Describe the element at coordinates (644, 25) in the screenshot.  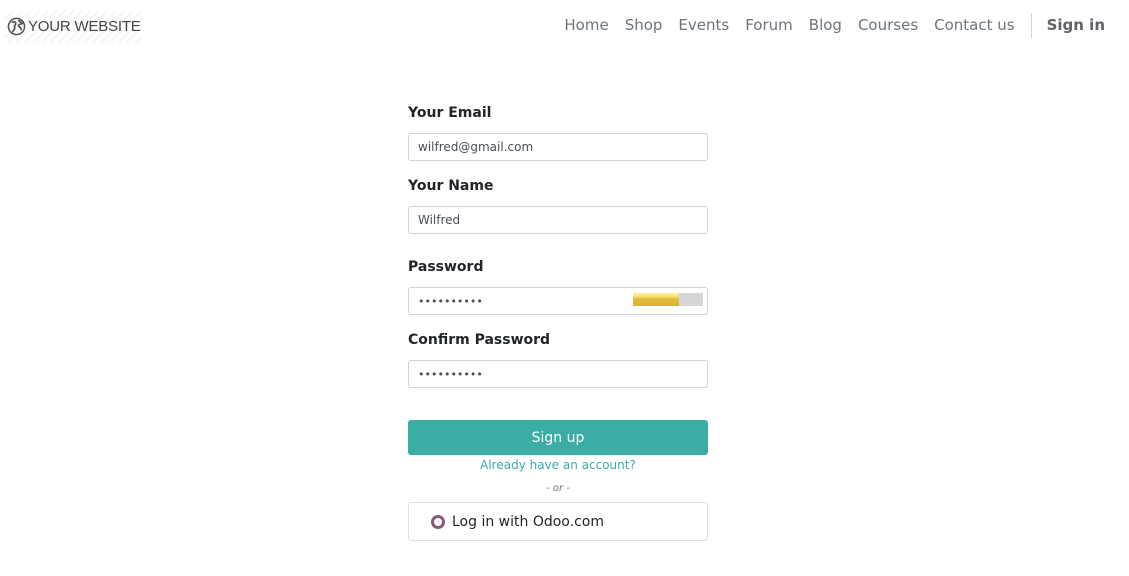
I see `nav-item-shop: Shop` at that location.